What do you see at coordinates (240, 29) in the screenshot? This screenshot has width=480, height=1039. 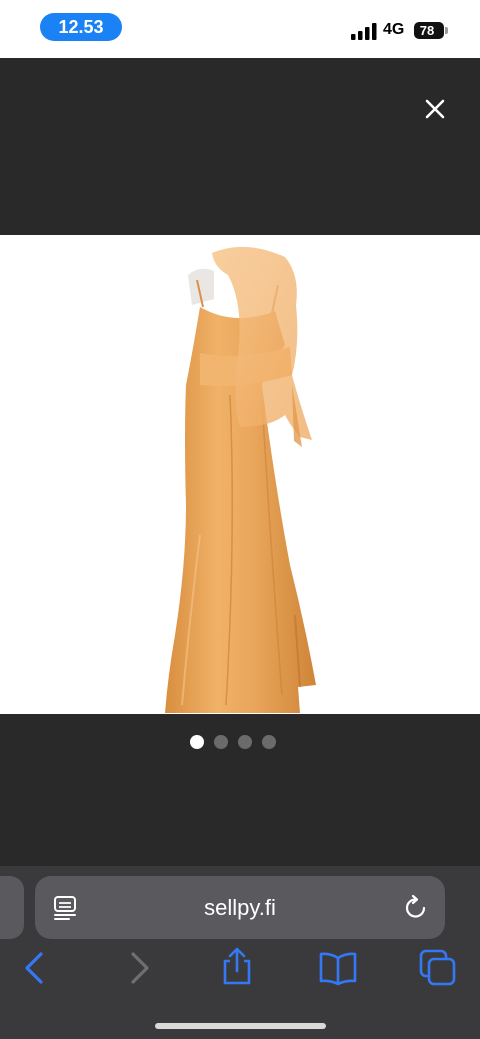 I see `status-bar: 12.53 4G 78` at bounding box center [240, 29].